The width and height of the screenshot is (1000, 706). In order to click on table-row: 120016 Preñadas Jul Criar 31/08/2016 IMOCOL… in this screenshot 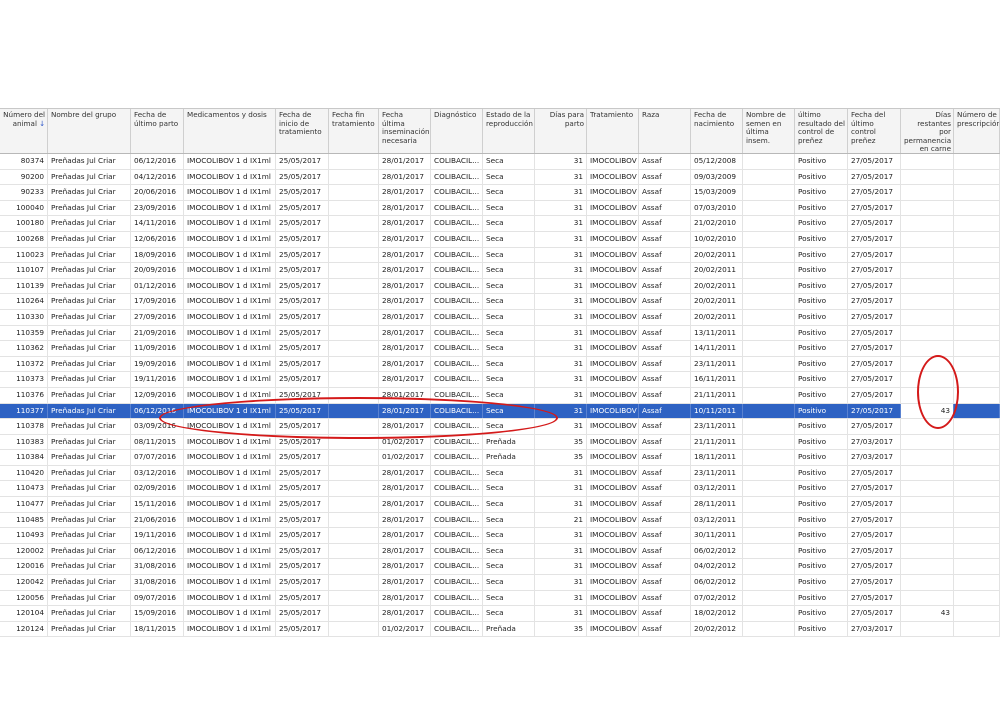, I will do `click(500, 567)`.